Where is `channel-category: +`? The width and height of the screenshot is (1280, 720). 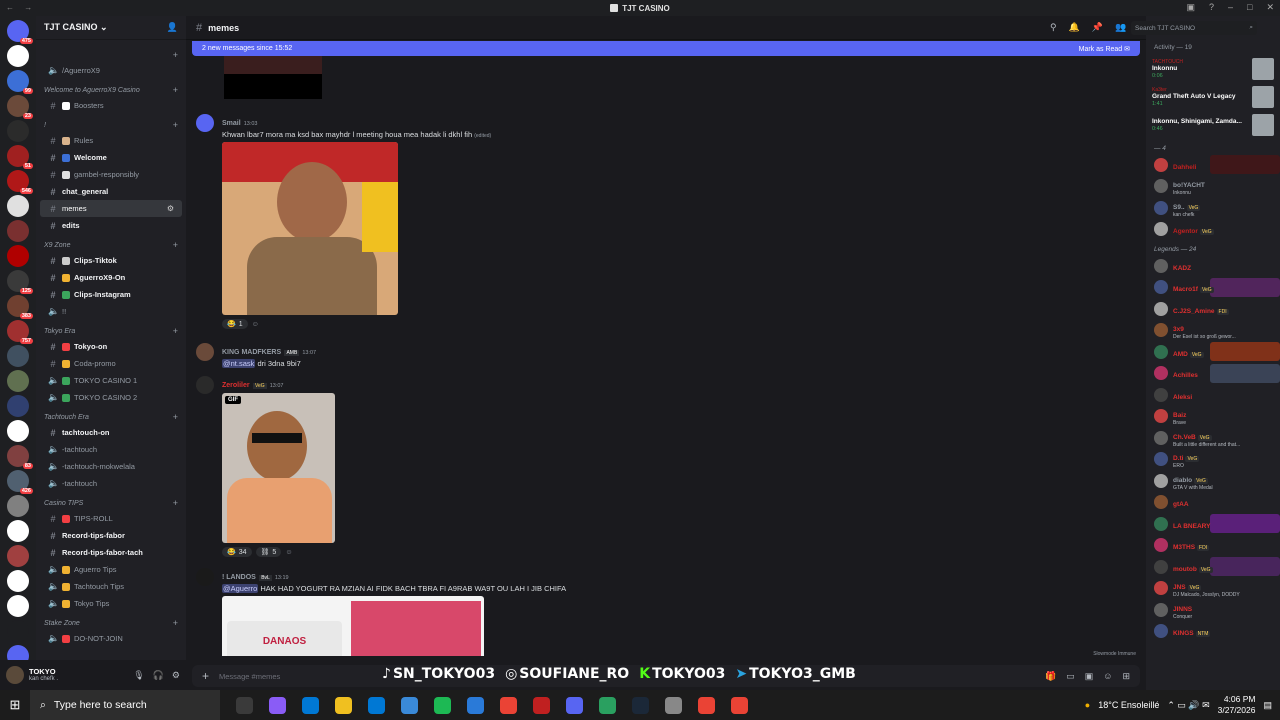 channel-category: + is located at coordinates (111, 53).